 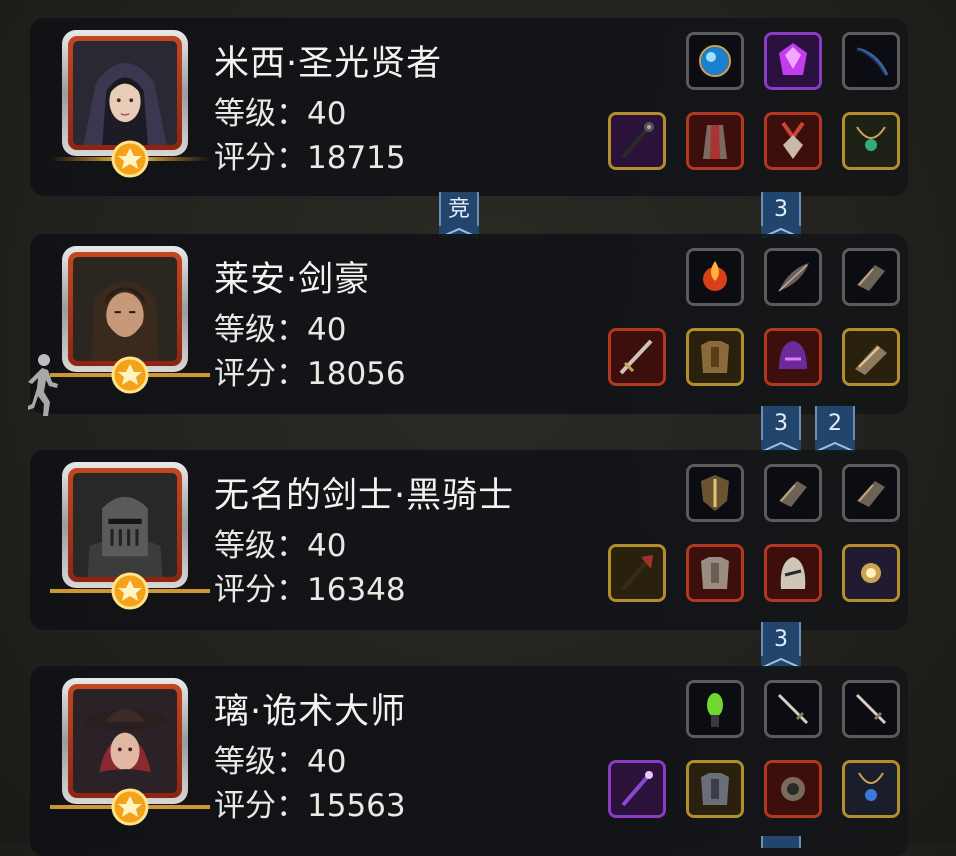 What do you see at coordinates (793, 61) in the screenshot?
I see `equip-slot-purple-gem-icon` at bounding box center [793, 61].